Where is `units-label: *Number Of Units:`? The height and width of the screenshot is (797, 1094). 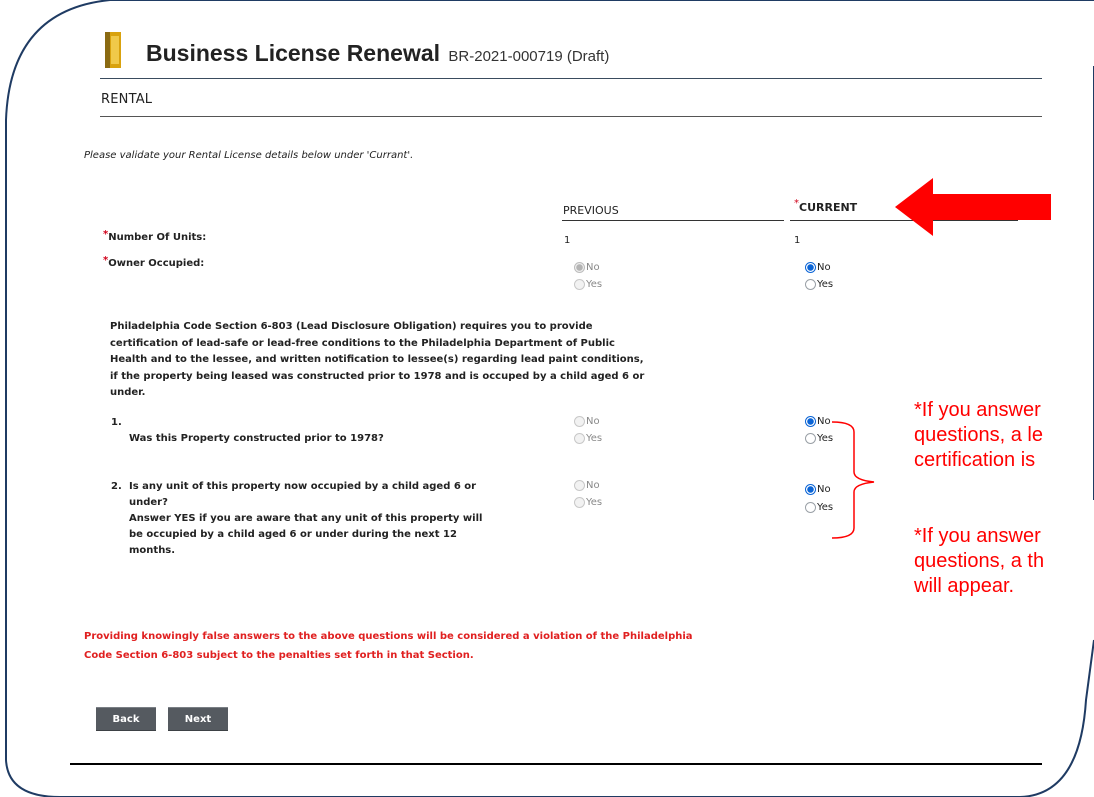
units-label: *Number Of Units: is located at coordinates (155, 236).